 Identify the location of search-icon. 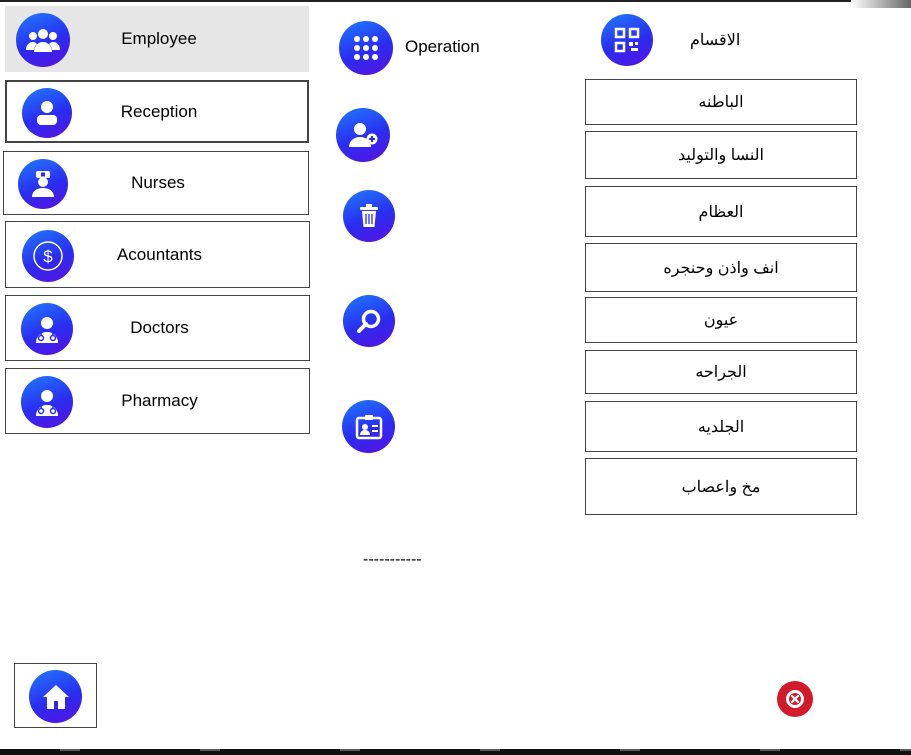
(369, 321).